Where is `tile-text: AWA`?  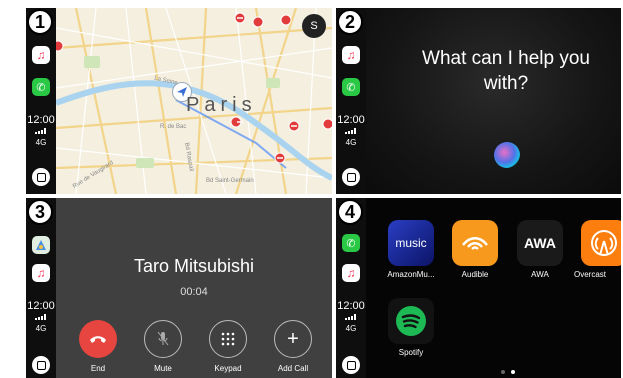
tile-text: AWA is located at coordinates (540, 243).